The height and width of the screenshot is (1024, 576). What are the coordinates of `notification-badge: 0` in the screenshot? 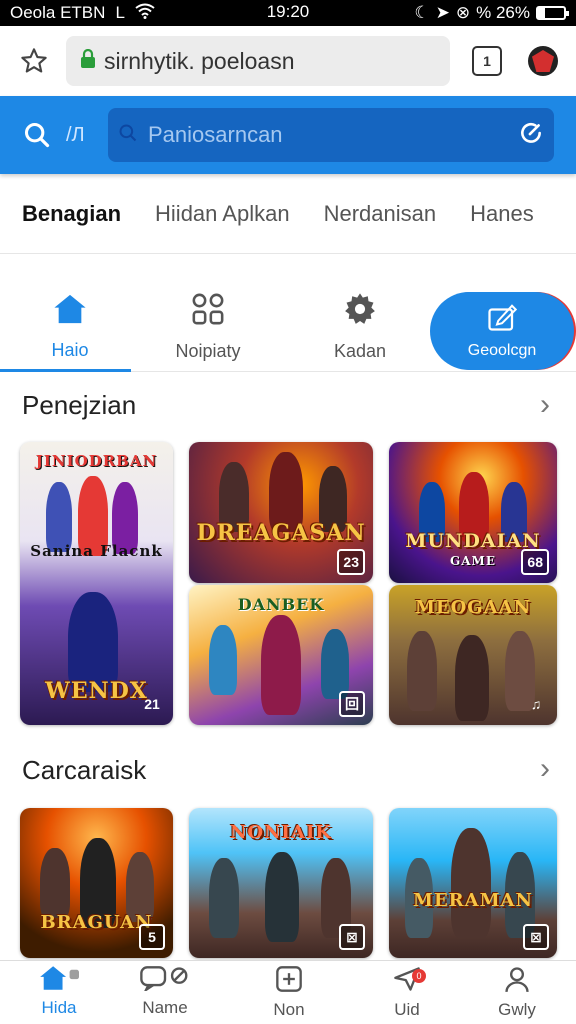 It's located at (419, 976).